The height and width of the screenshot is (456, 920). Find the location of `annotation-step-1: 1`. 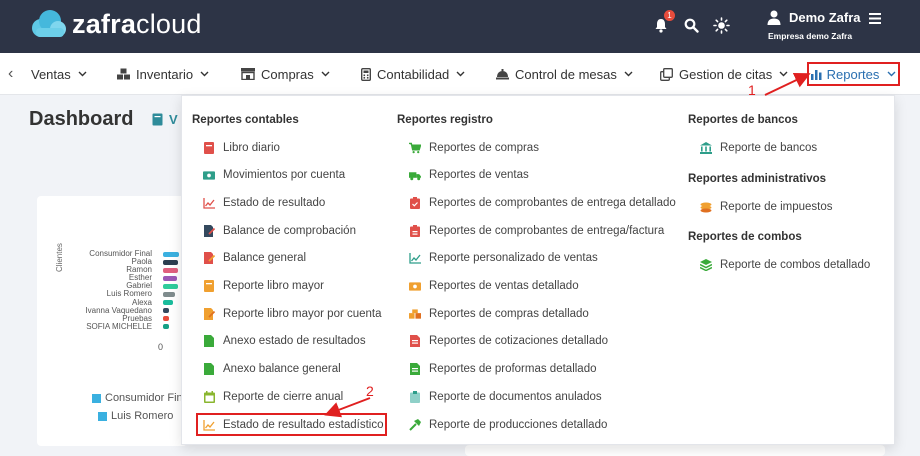

annotation-step-1: 1 is located at coordinates (752, 90).